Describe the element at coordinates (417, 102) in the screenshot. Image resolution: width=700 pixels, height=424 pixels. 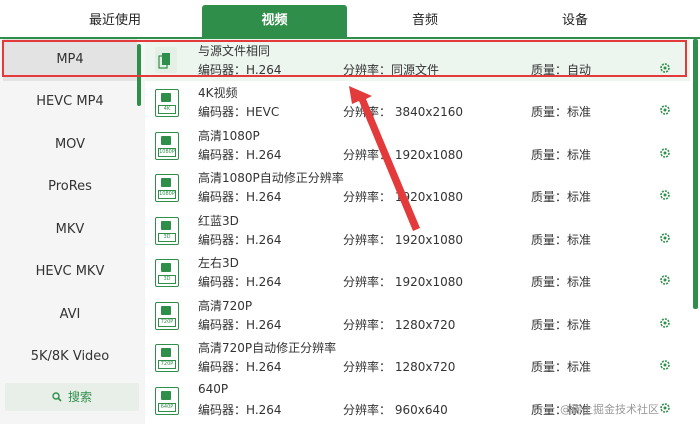
I see `preset-row: 4K 4K视频 编码器：HEVC 分辨率： 3840x2160 质量：标准` at that location.